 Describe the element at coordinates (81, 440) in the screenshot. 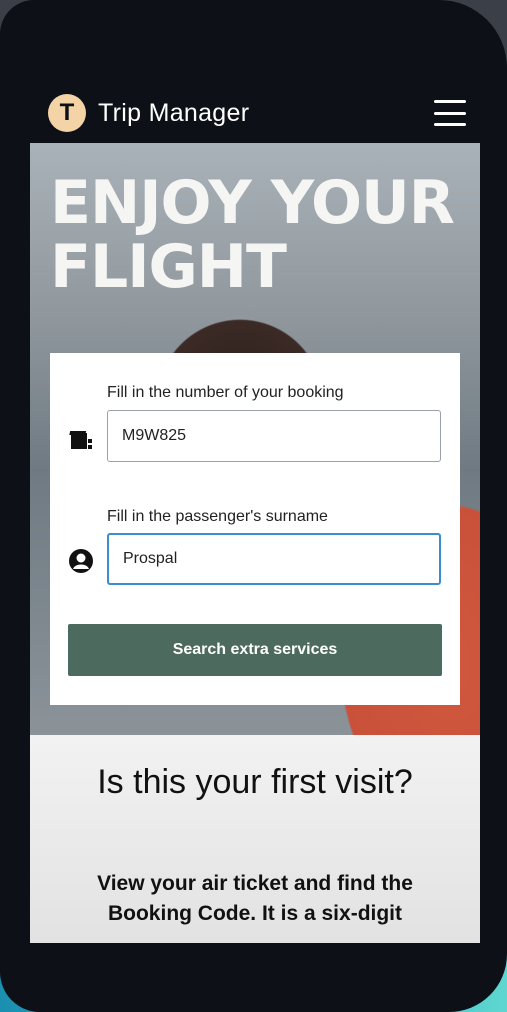

I see `ticket-icon` at that location.